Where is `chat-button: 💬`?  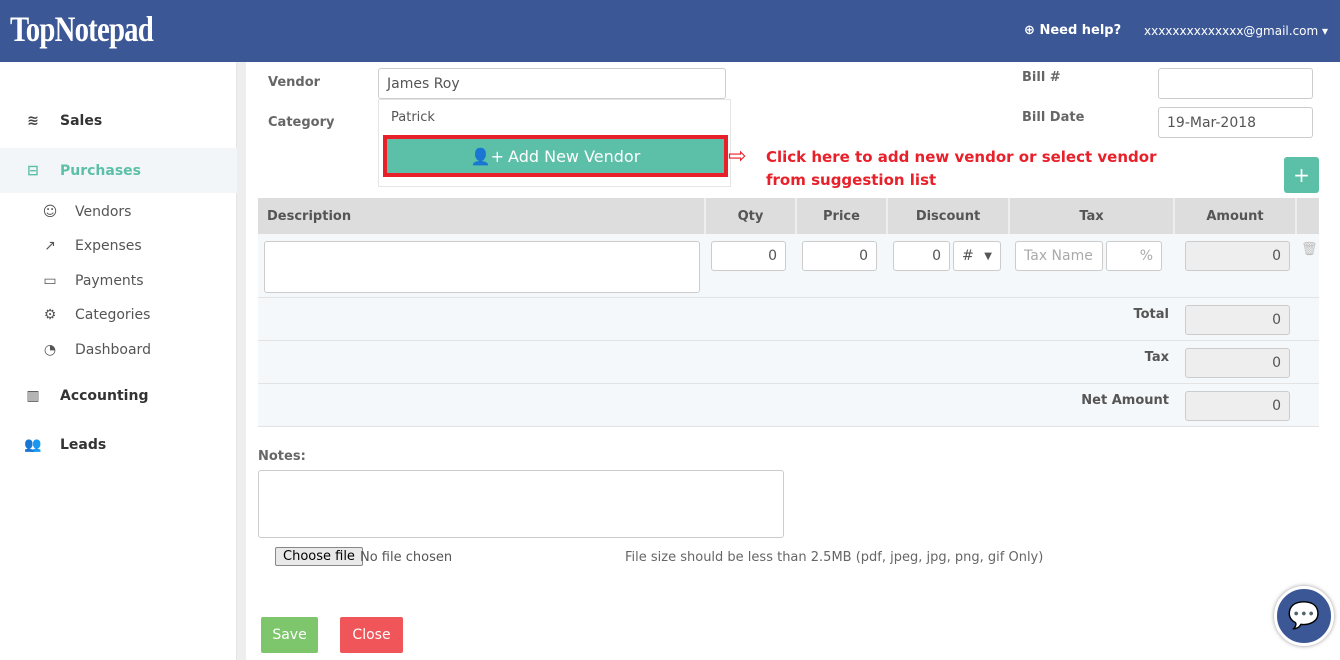
chat-button: 💬 is located at coordinates (1304, 616).